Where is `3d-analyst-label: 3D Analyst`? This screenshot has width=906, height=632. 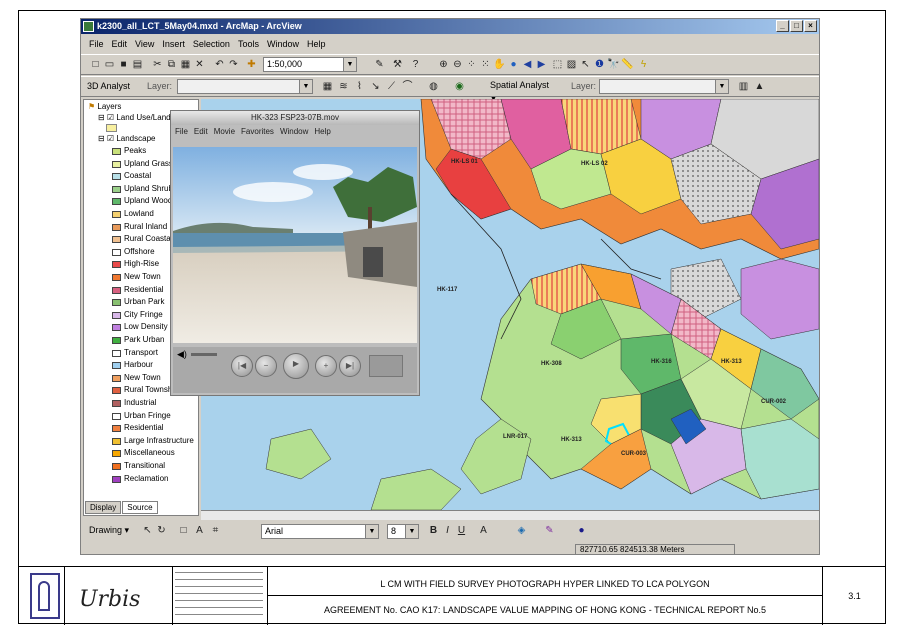
3d-analyst-label: 3D Analyst is located at coordinates (108, 86).